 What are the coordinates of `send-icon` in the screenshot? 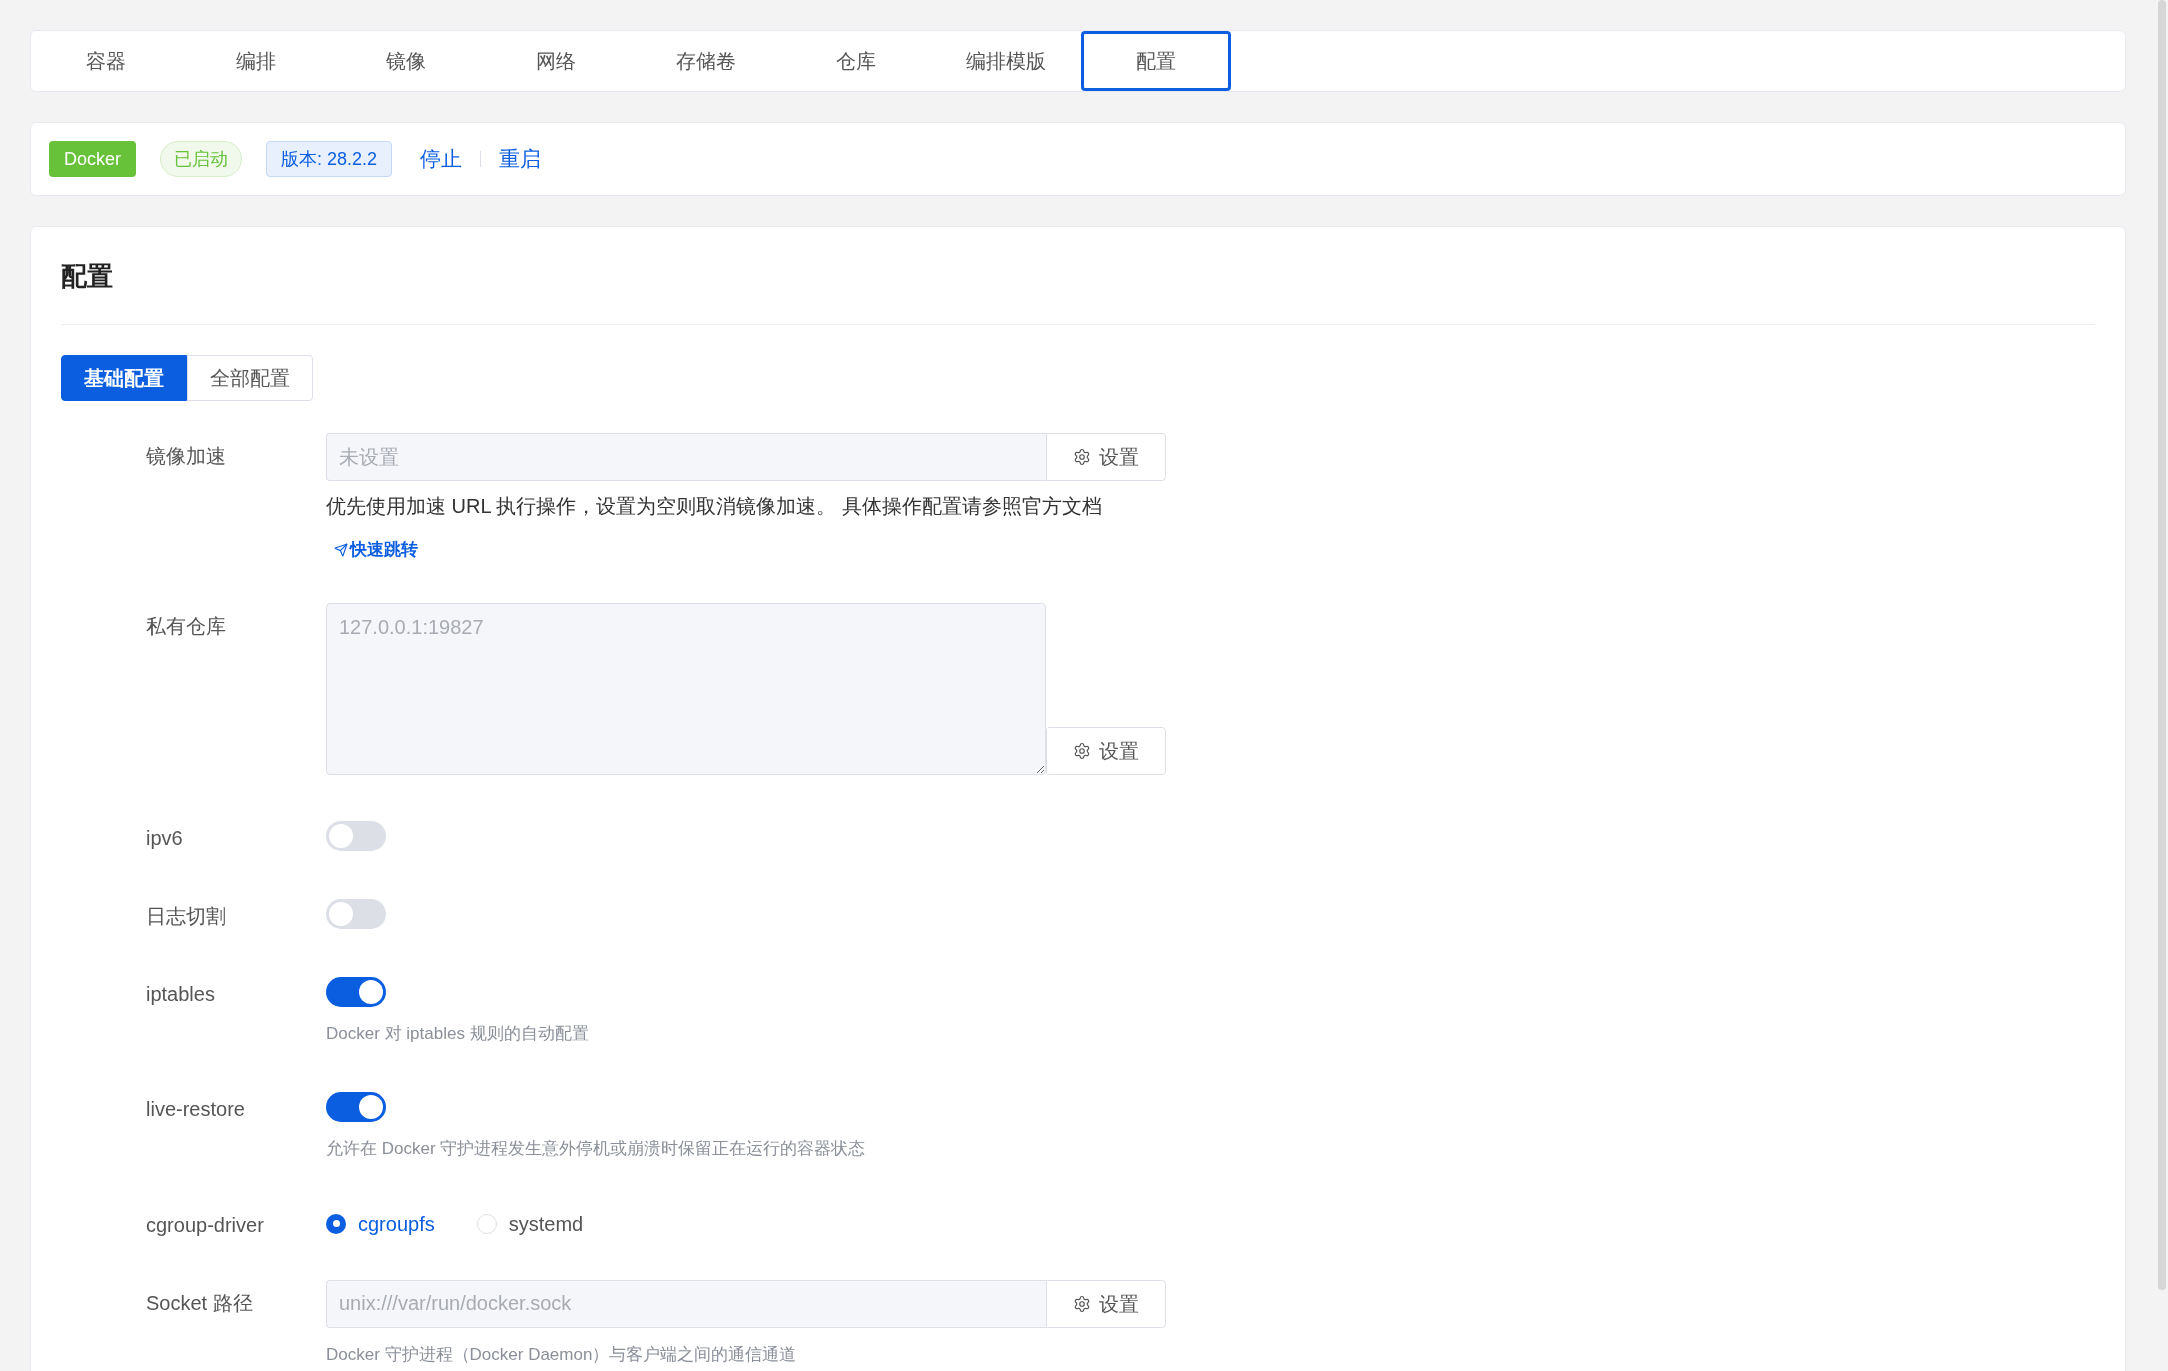 It's located at (341, 549).